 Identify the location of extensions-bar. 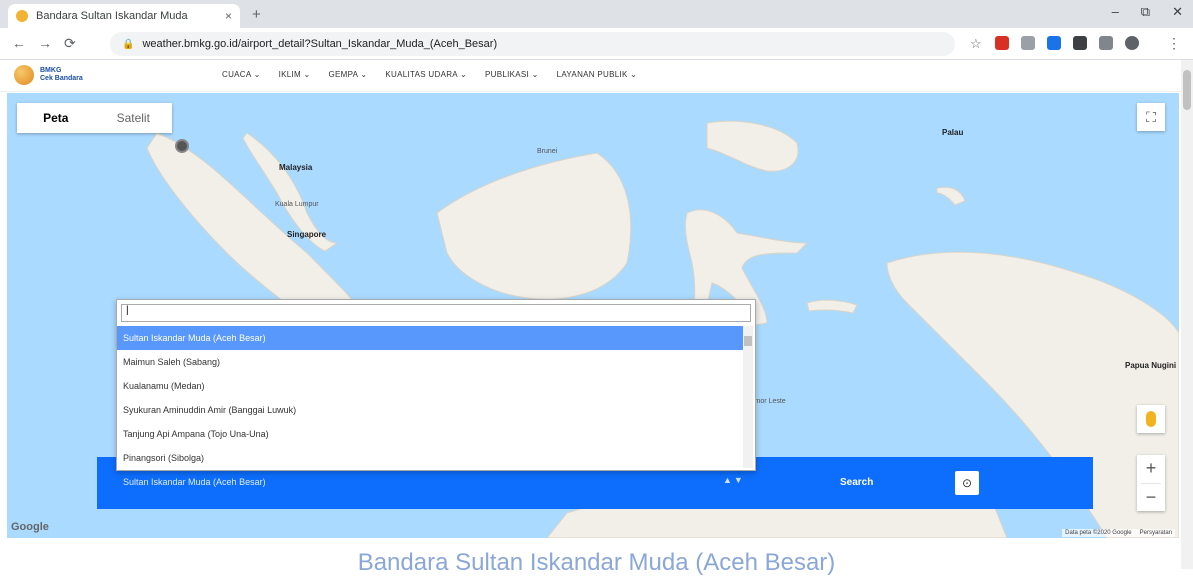
(1067, 43).